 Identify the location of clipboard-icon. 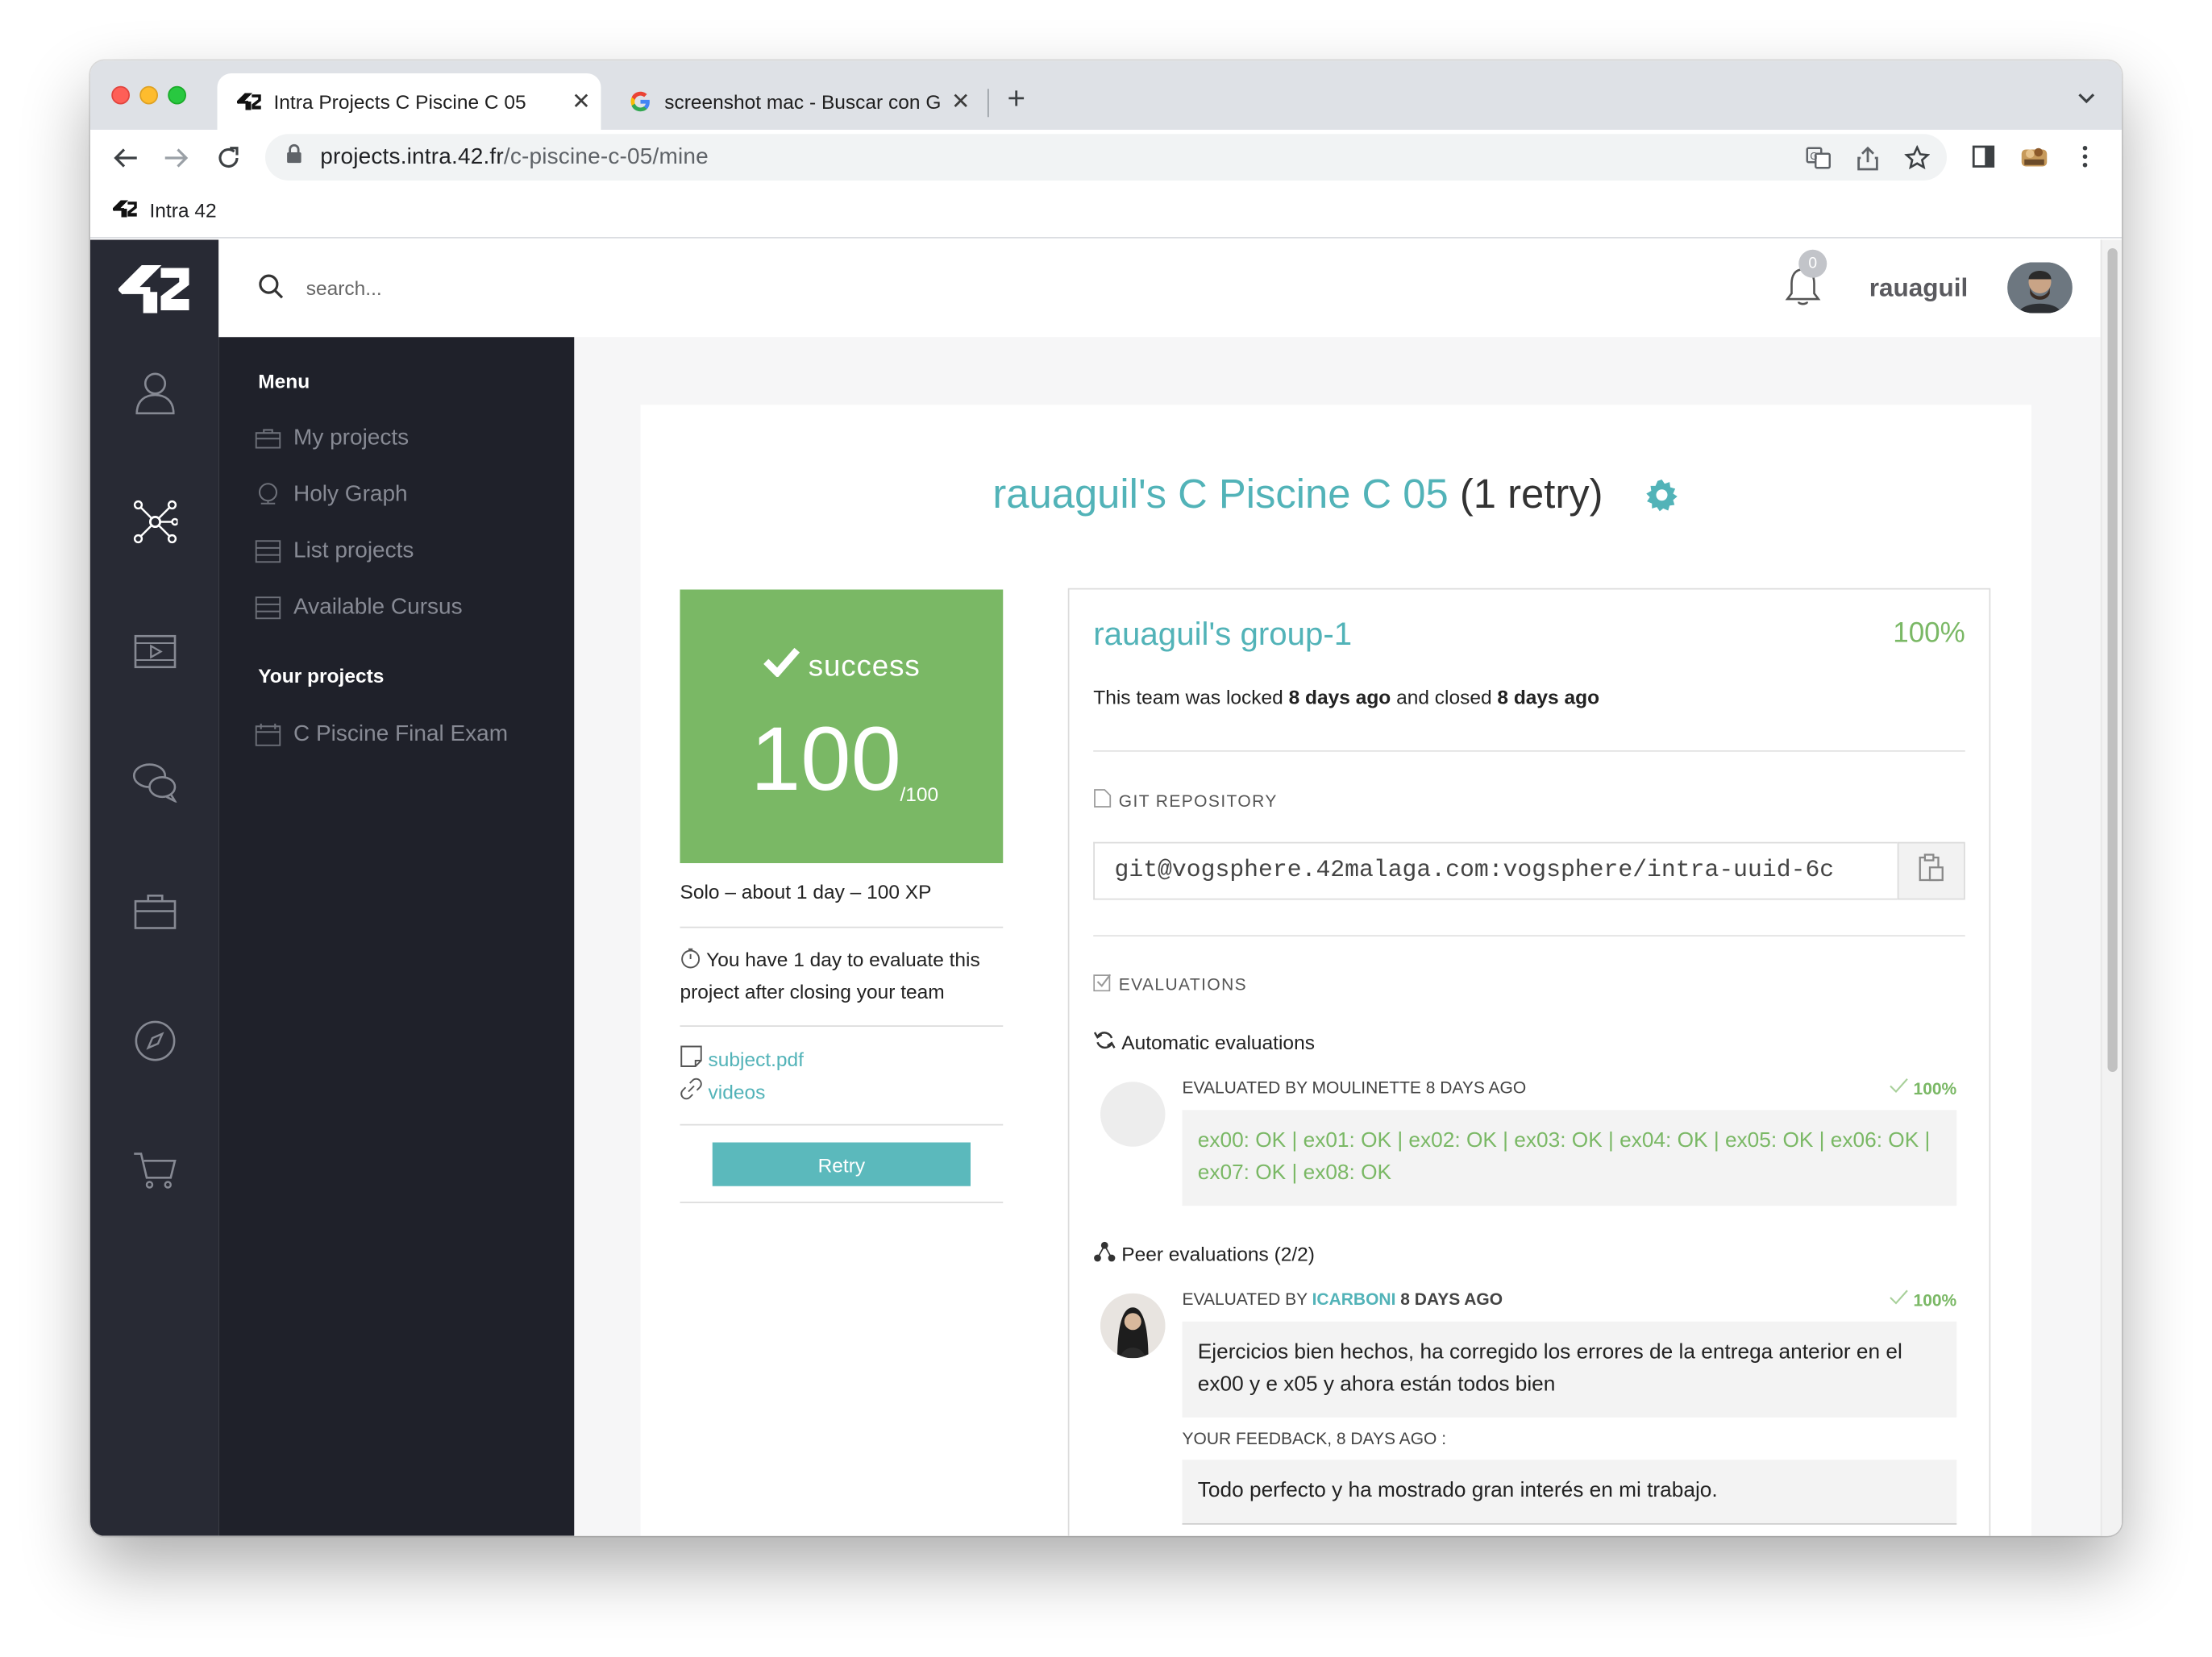
(1931, 871).